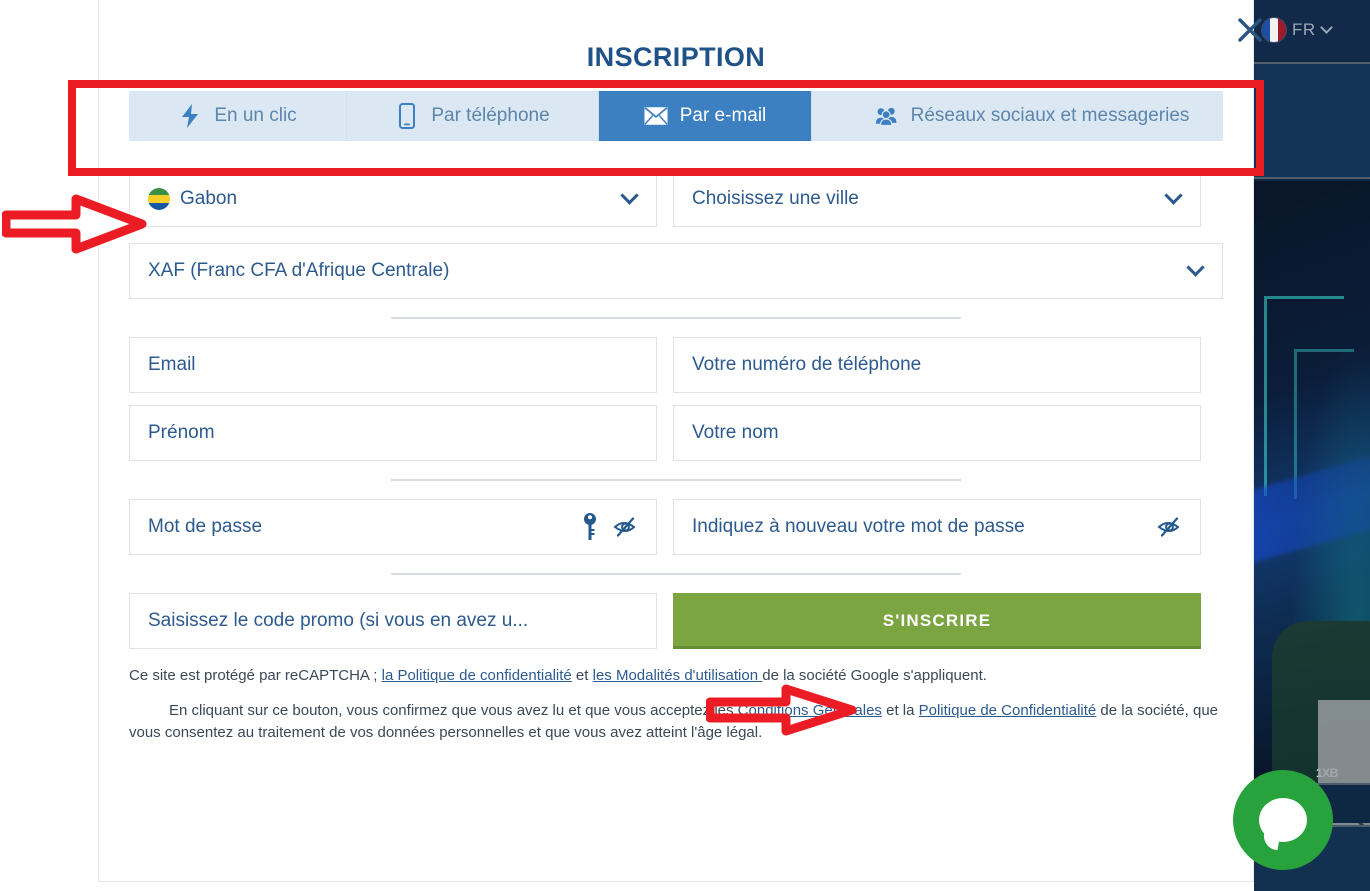  Describe the element at coordinates (477, 675) in the screenshot. I see `privacy-policy-link: la Politique de confidentialité` at that location.